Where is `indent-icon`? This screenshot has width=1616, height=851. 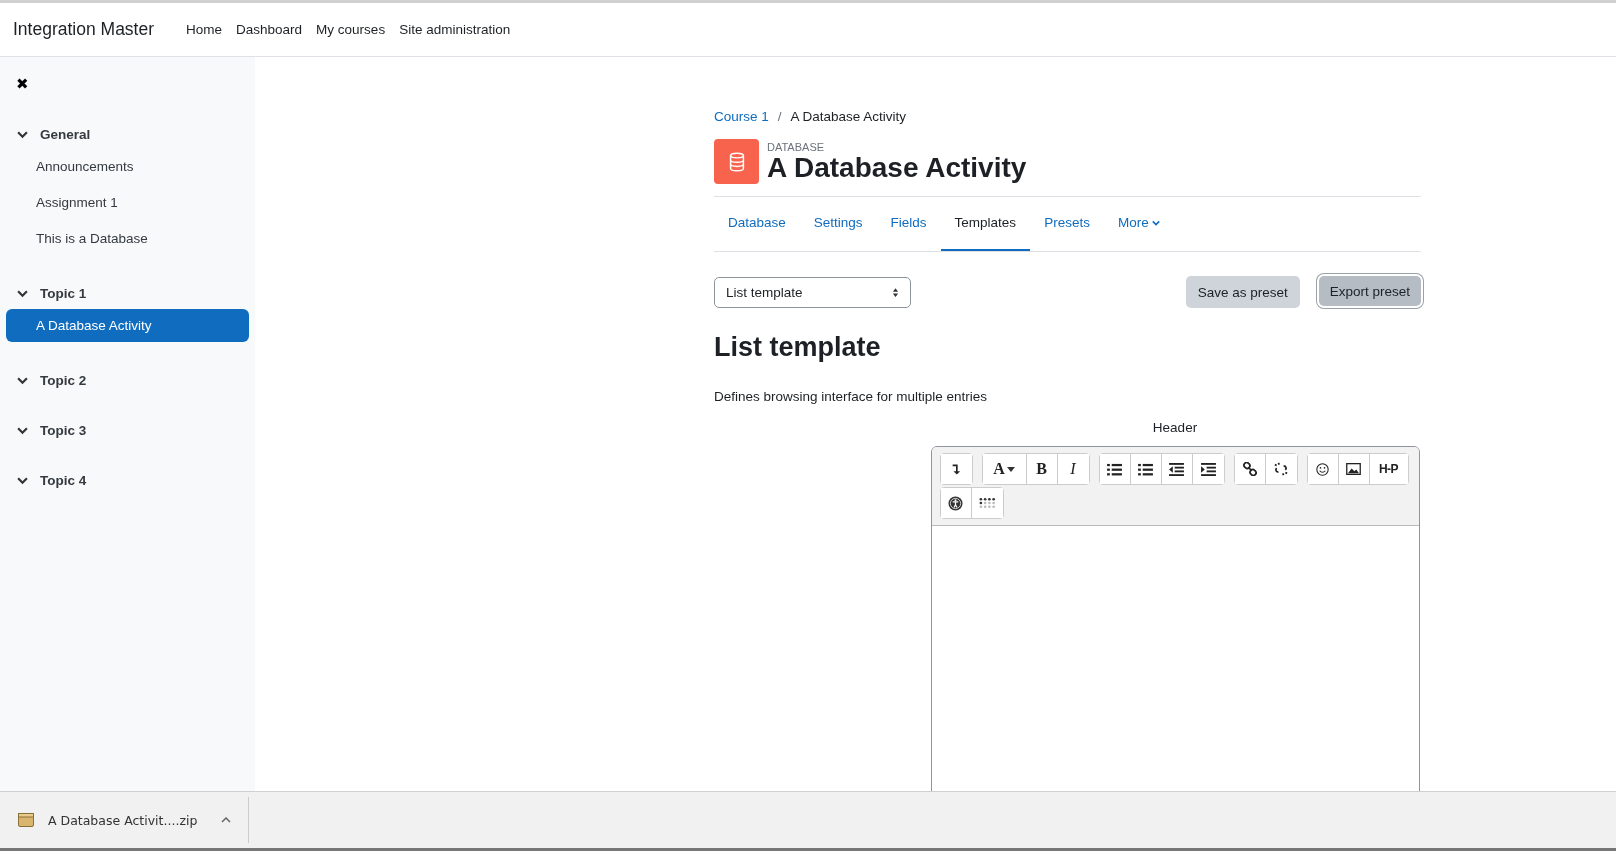
indent-icon is located at coordinates (1208, 469).